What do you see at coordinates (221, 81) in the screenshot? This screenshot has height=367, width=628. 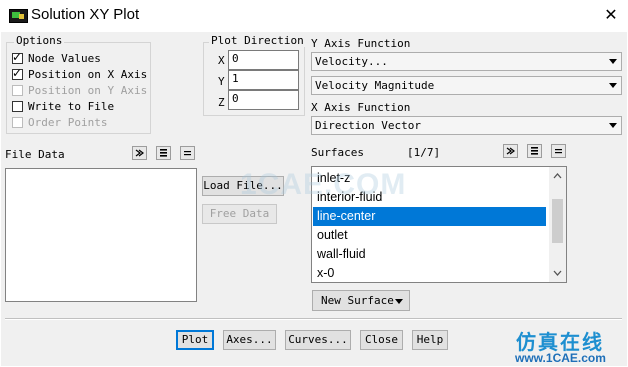 I see `y-direction-label: Y` at bounding box center [221, 81].